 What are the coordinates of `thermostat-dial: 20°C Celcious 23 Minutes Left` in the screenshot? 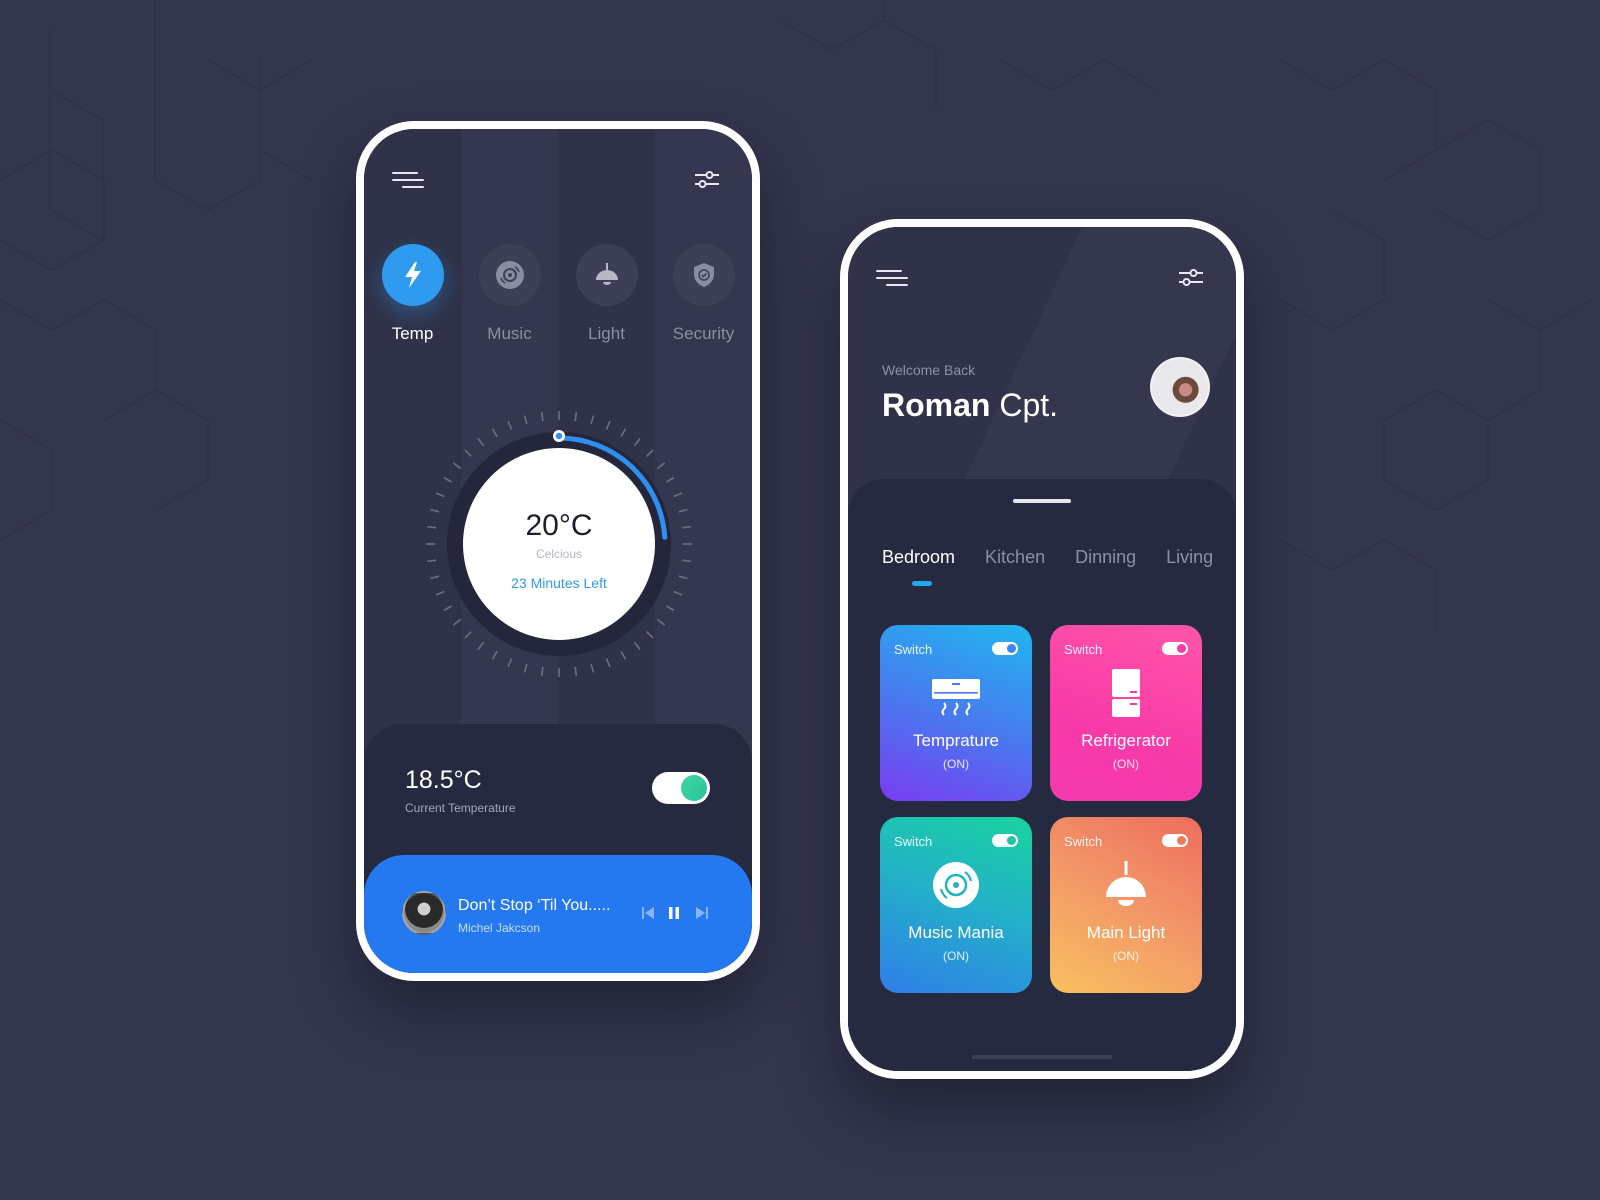 It's located at (559, 544).